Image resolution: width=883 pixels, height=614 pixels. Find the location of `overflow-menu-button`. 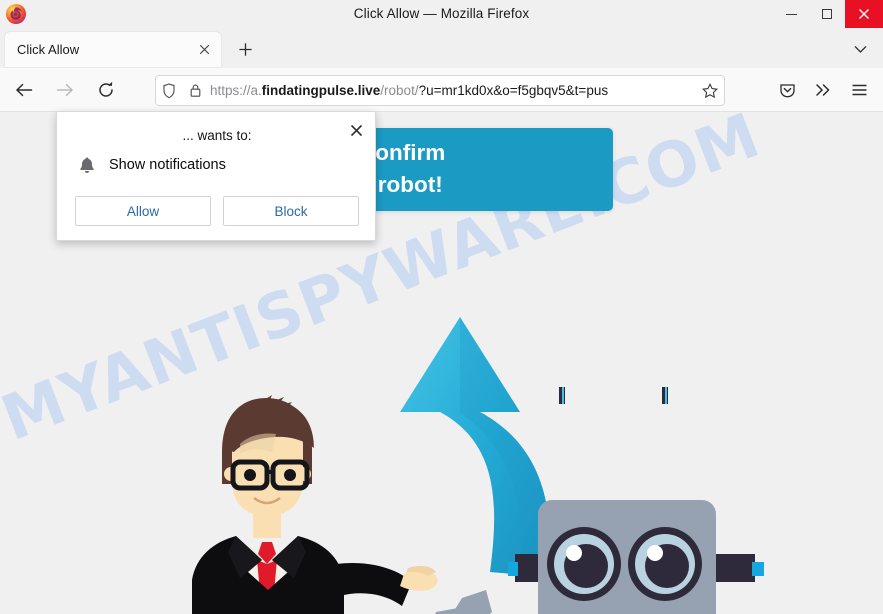

overflow-menu-button is located at coordinates (823, 90).